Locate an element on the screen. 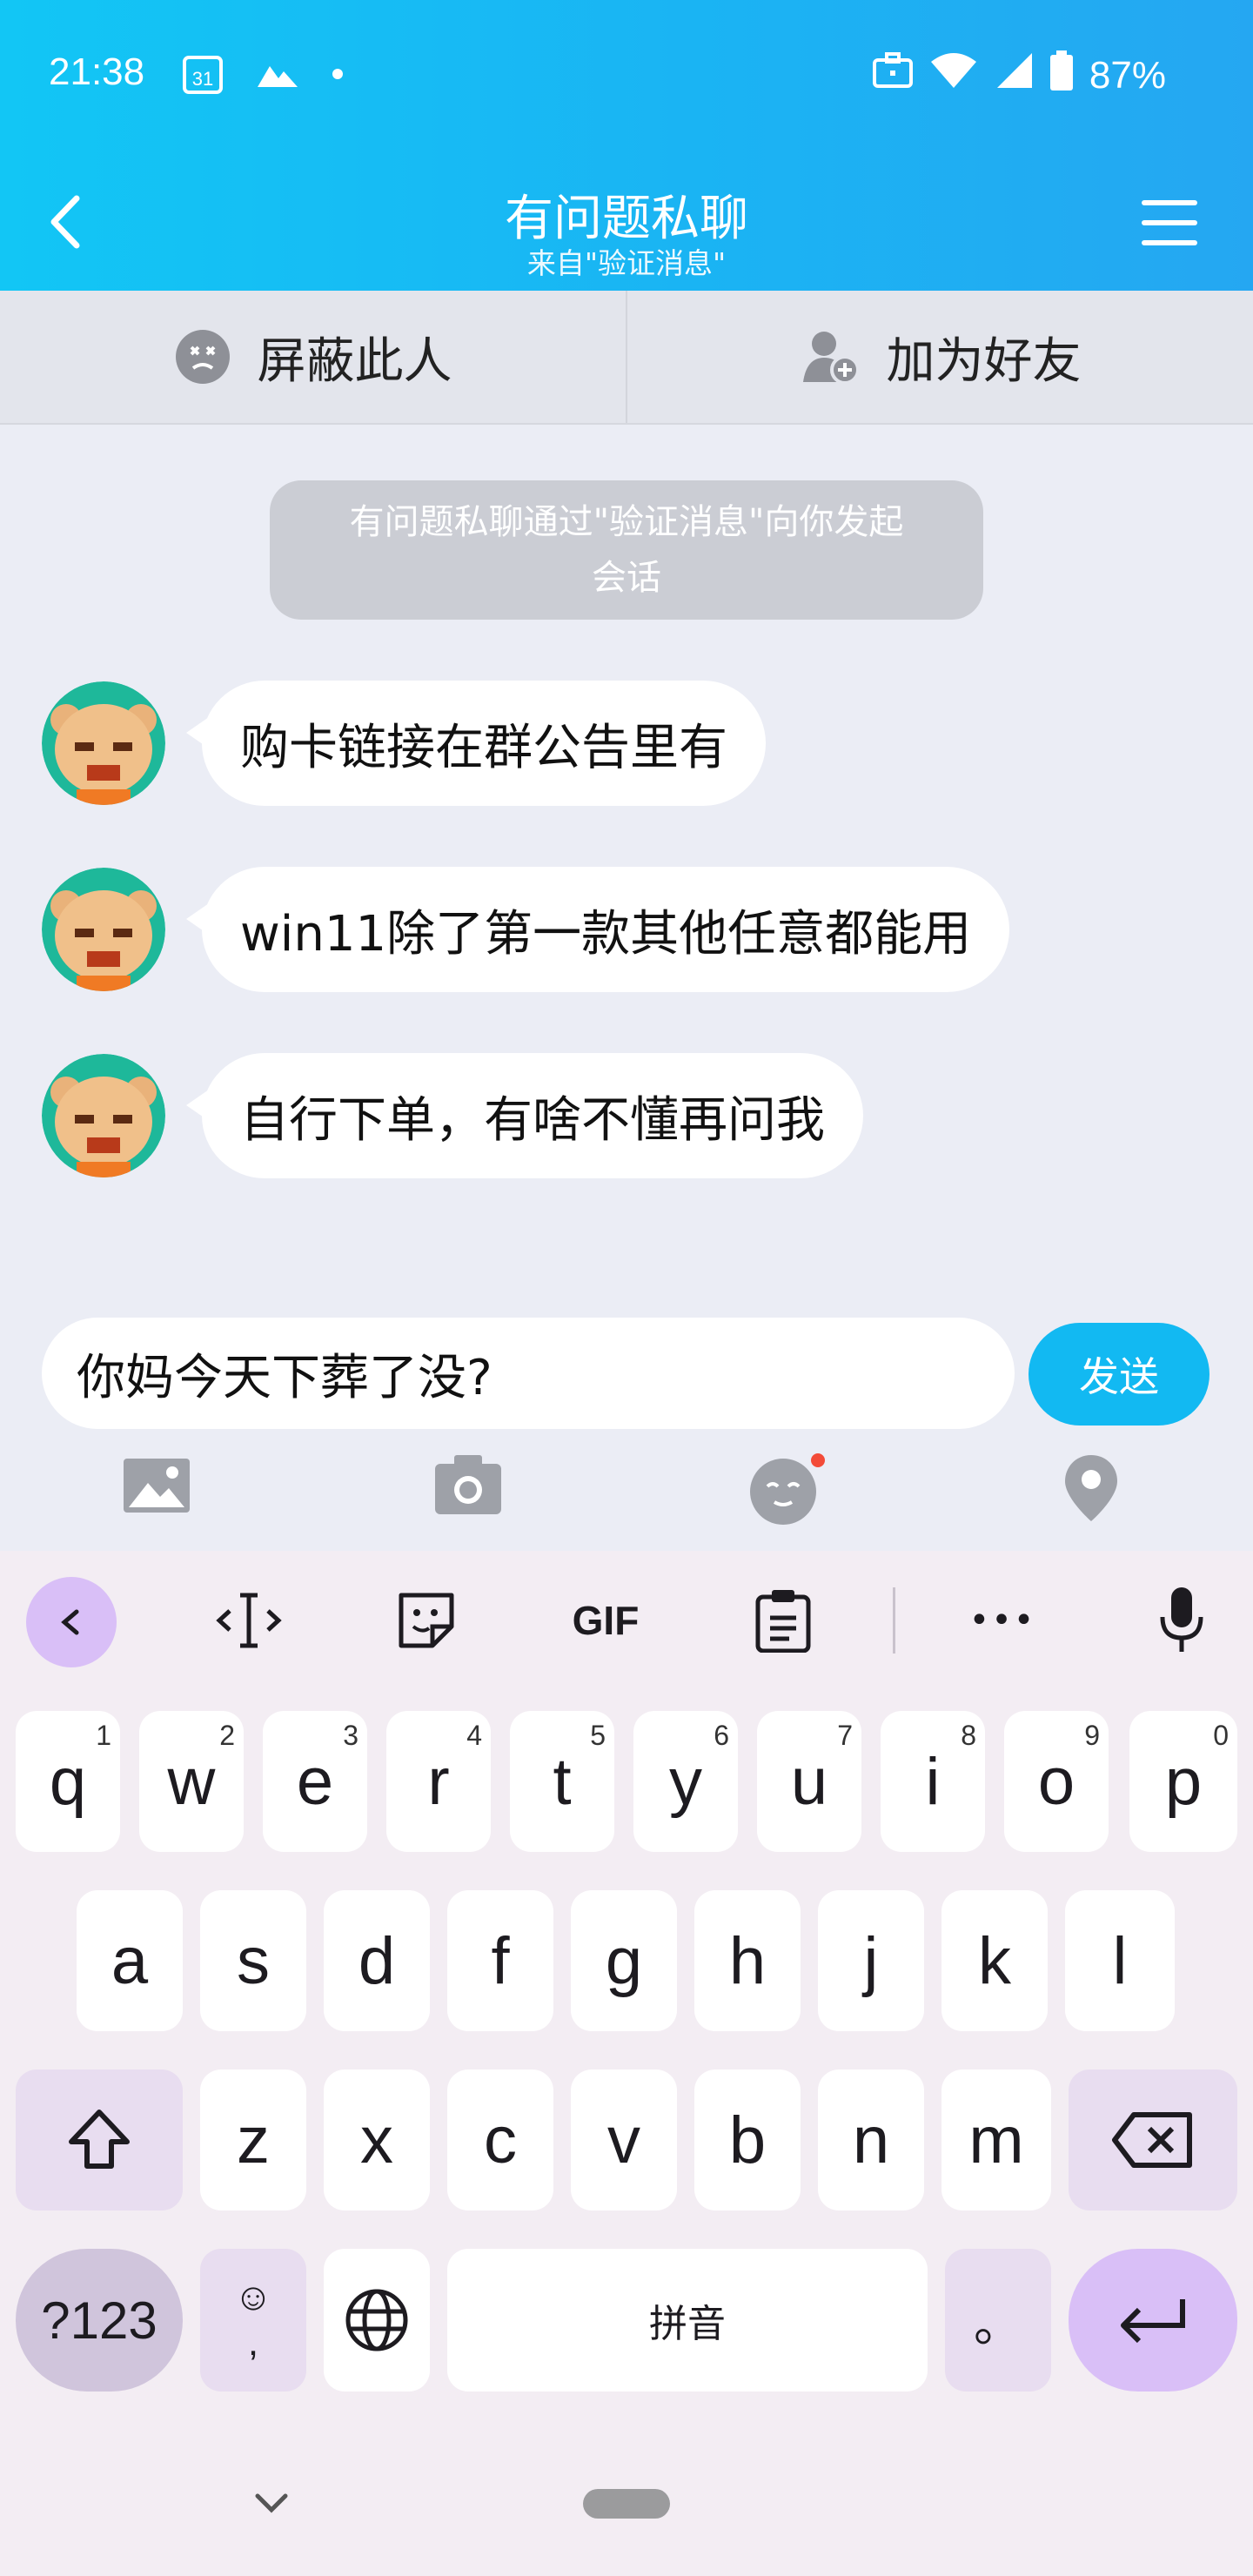  message-bubble: 自行下单，有啥不懂再问我 is located at coordinates (524, 1116).